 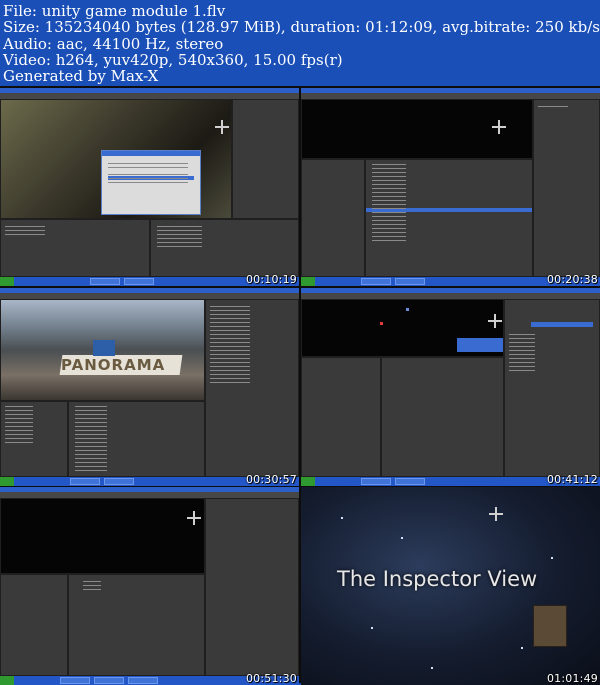 What do you see at coordinates (151, 182) in the screenshot?
I see `file-dialog` at bounding box center [151, 182].